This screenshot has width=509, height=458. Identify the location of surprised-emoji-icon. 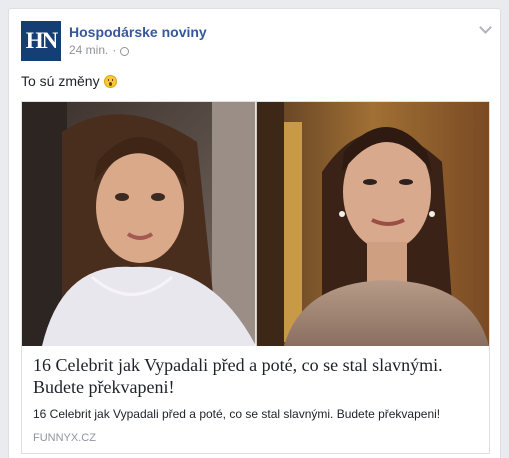
(110, 81).